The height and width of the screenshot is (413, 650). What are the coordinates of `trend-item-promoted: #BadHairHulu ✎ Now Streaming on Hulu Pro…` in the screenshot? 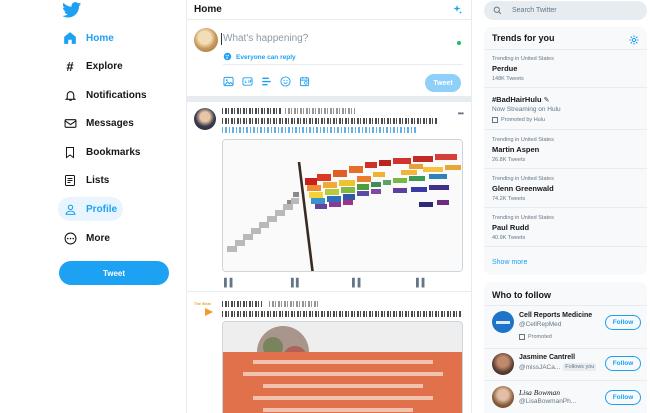 It's located at (565, 107).